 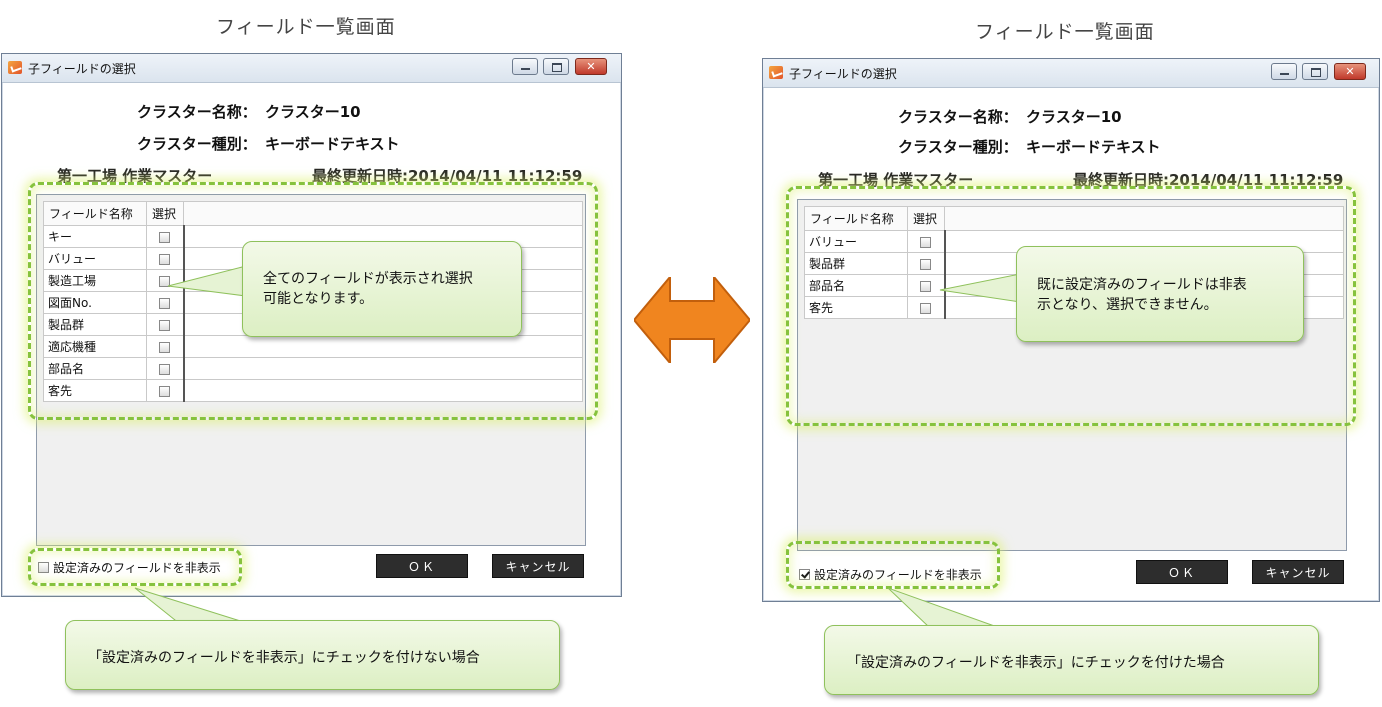 I want to click on left-callout-line1: 全てのフィールドが表示され選択, so click(x=368, y=279).